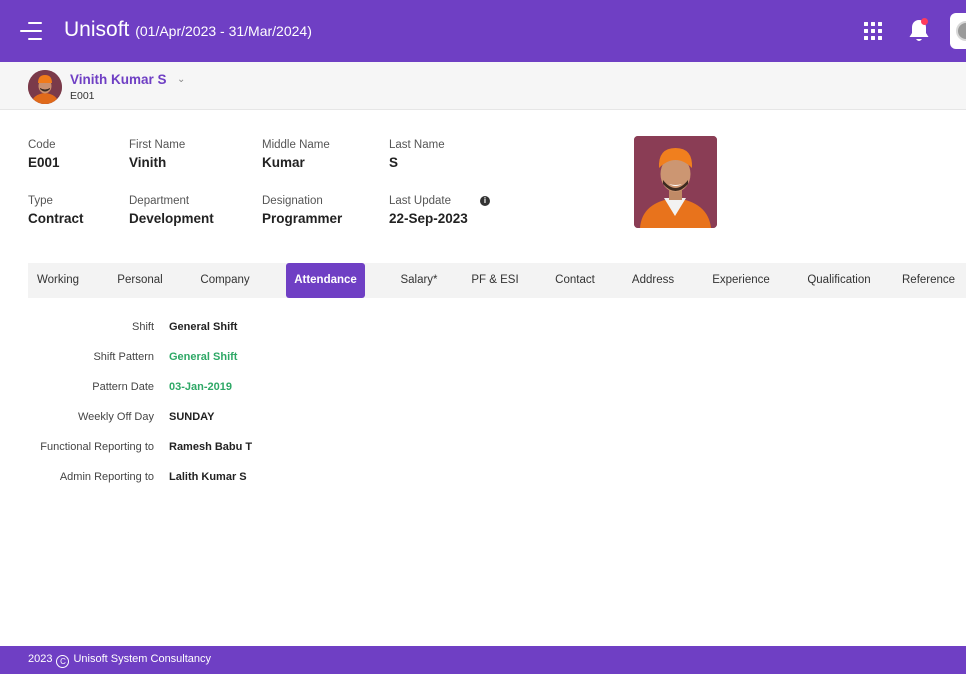 The image size is (966, 674). What do you see at coordinates (200, 387) in the screenshot?
I see `pattern-date-link: 03-Jan-2019` at bounding box center [200, 387].